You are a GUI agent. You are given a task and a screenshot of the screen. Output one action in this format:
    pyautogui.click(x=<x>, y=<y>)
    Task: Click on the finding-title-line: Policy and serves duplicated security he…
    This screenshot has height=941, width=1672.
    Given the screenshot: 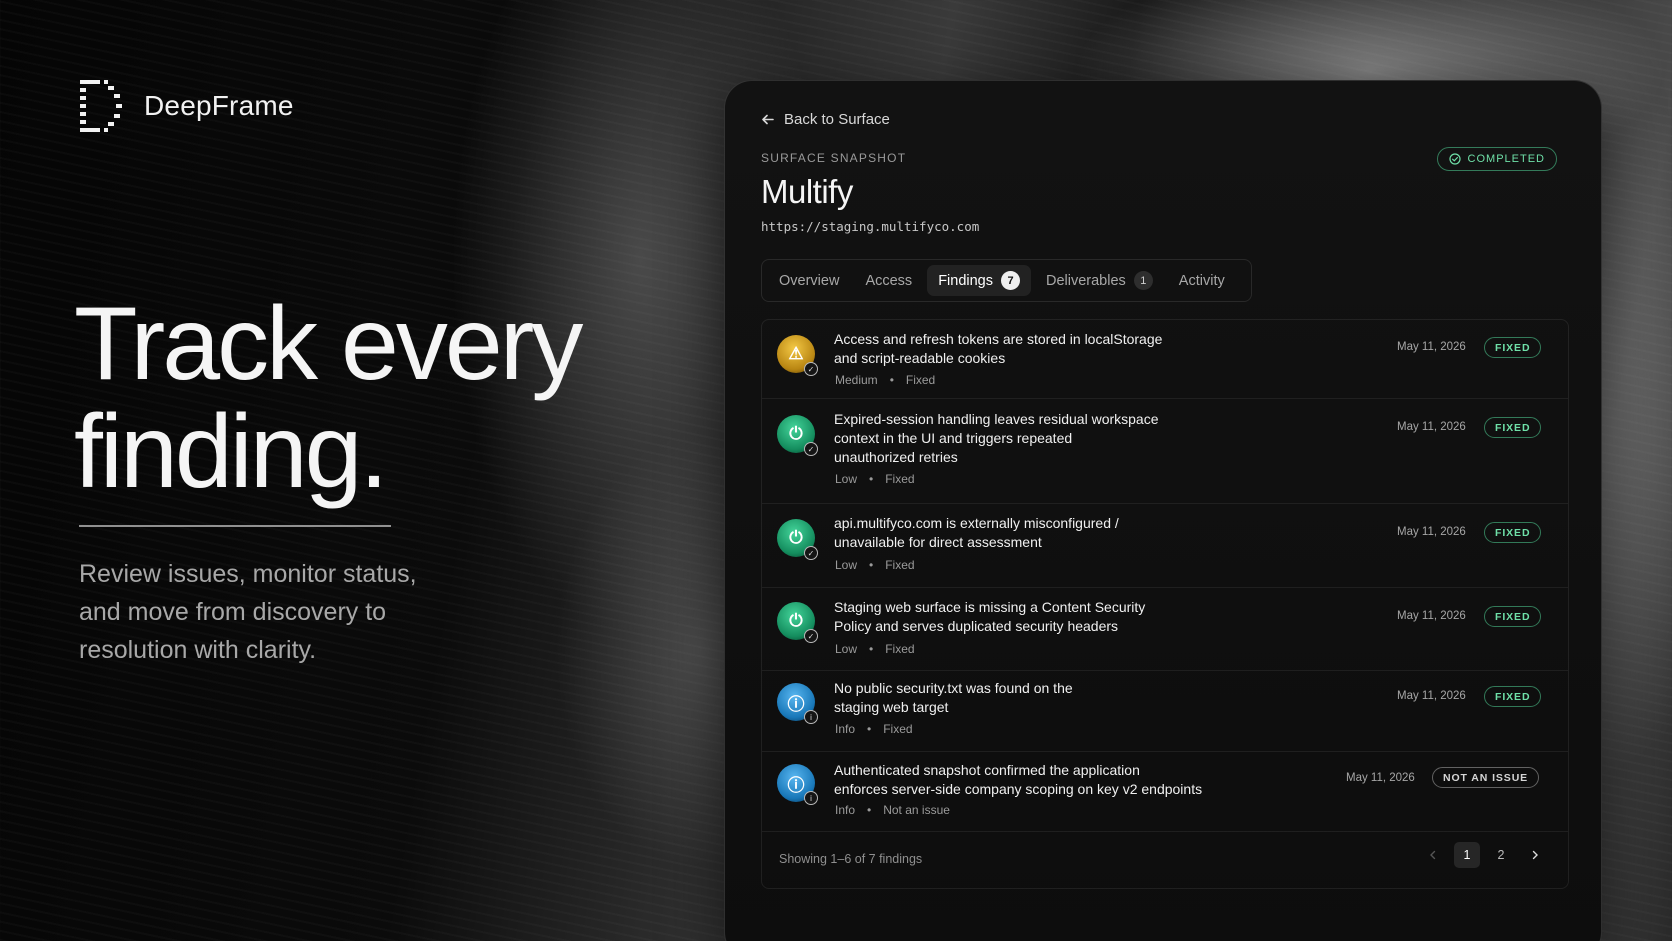 What is the action you would take?
    pyautogui.click(x=976, y=626)
    